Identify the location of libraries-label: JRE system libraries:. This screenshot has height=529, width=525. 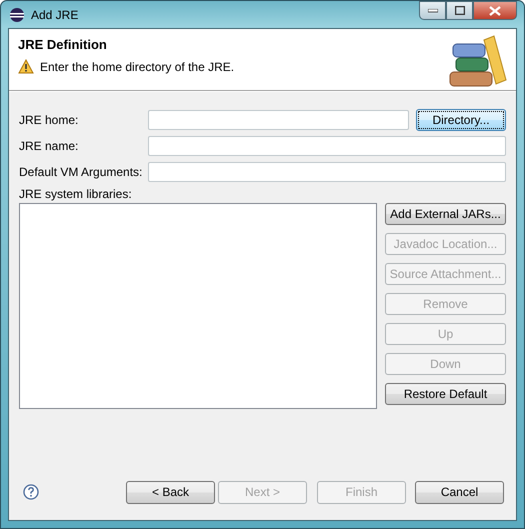
(76, 195).